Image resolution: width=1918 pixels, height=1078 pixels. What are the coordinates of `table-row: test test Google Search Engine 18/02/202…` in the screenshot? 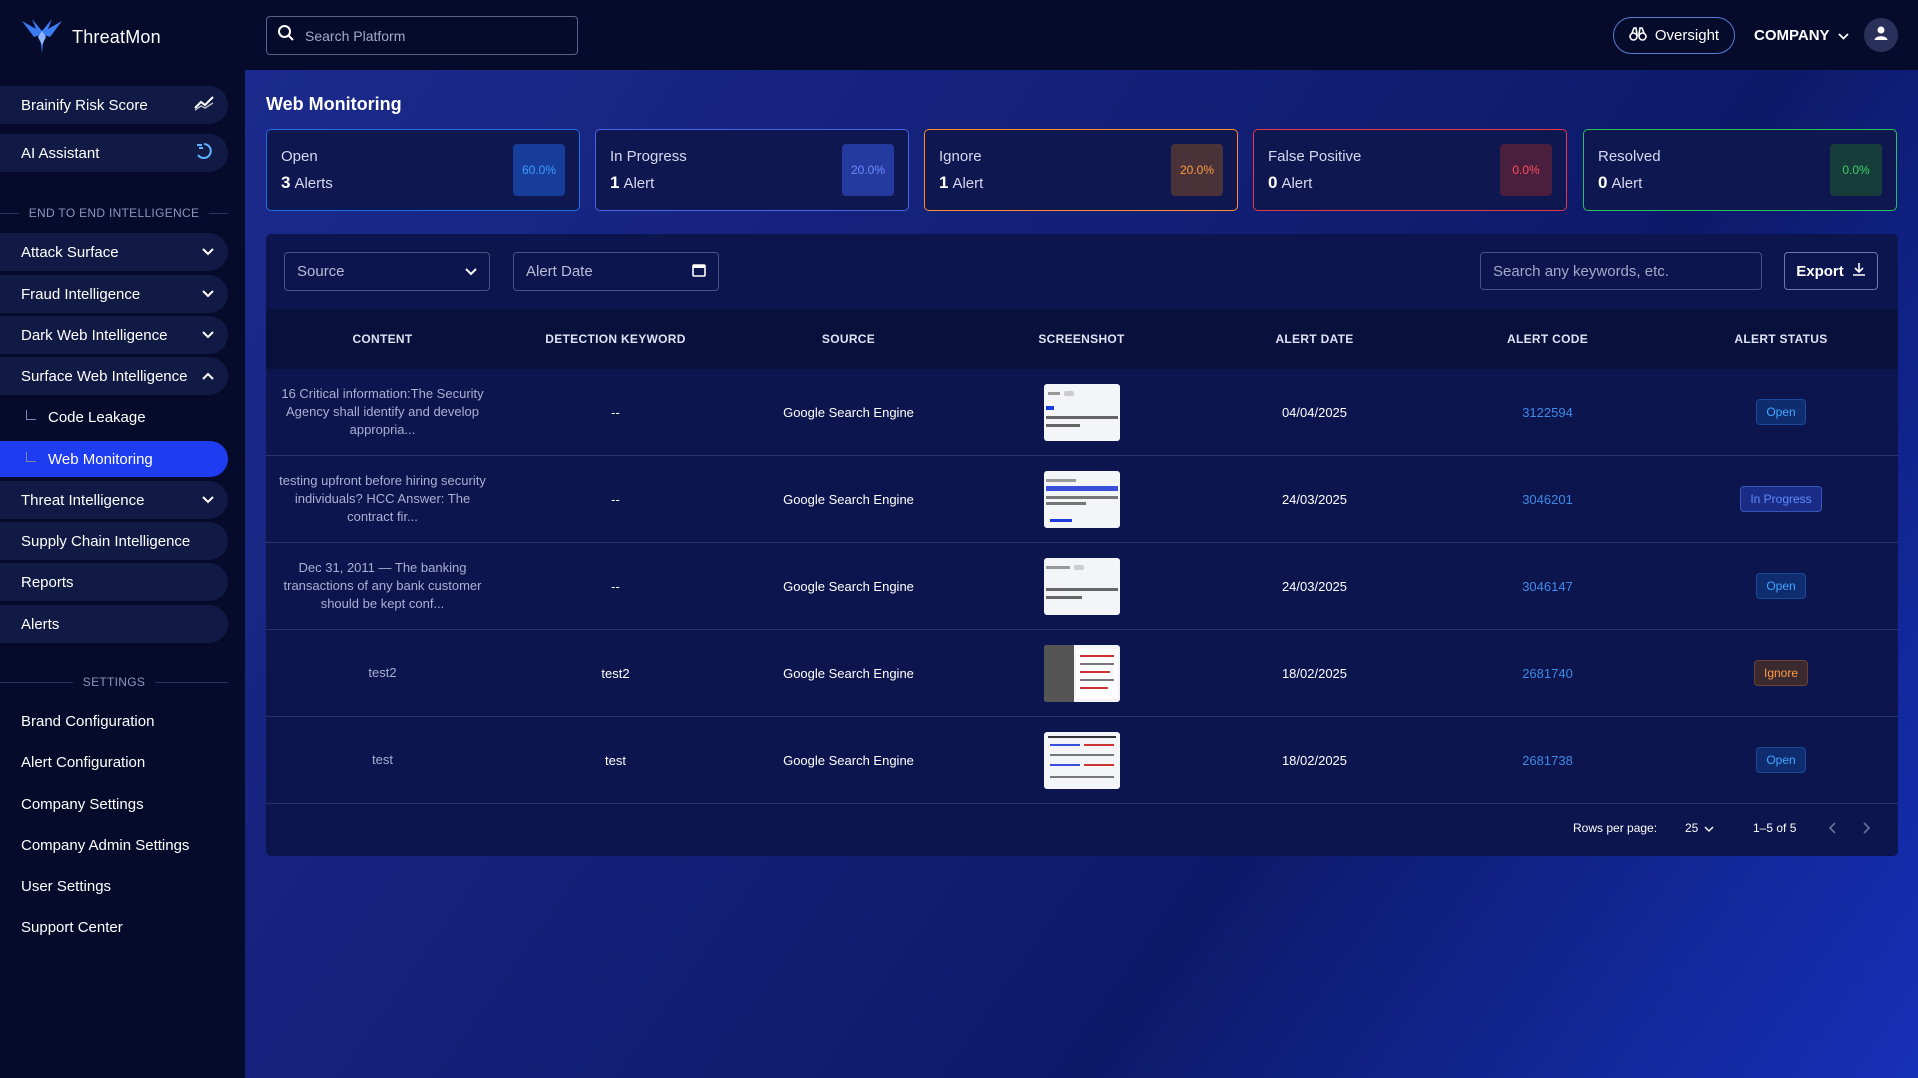 It's located at (1082, 760).